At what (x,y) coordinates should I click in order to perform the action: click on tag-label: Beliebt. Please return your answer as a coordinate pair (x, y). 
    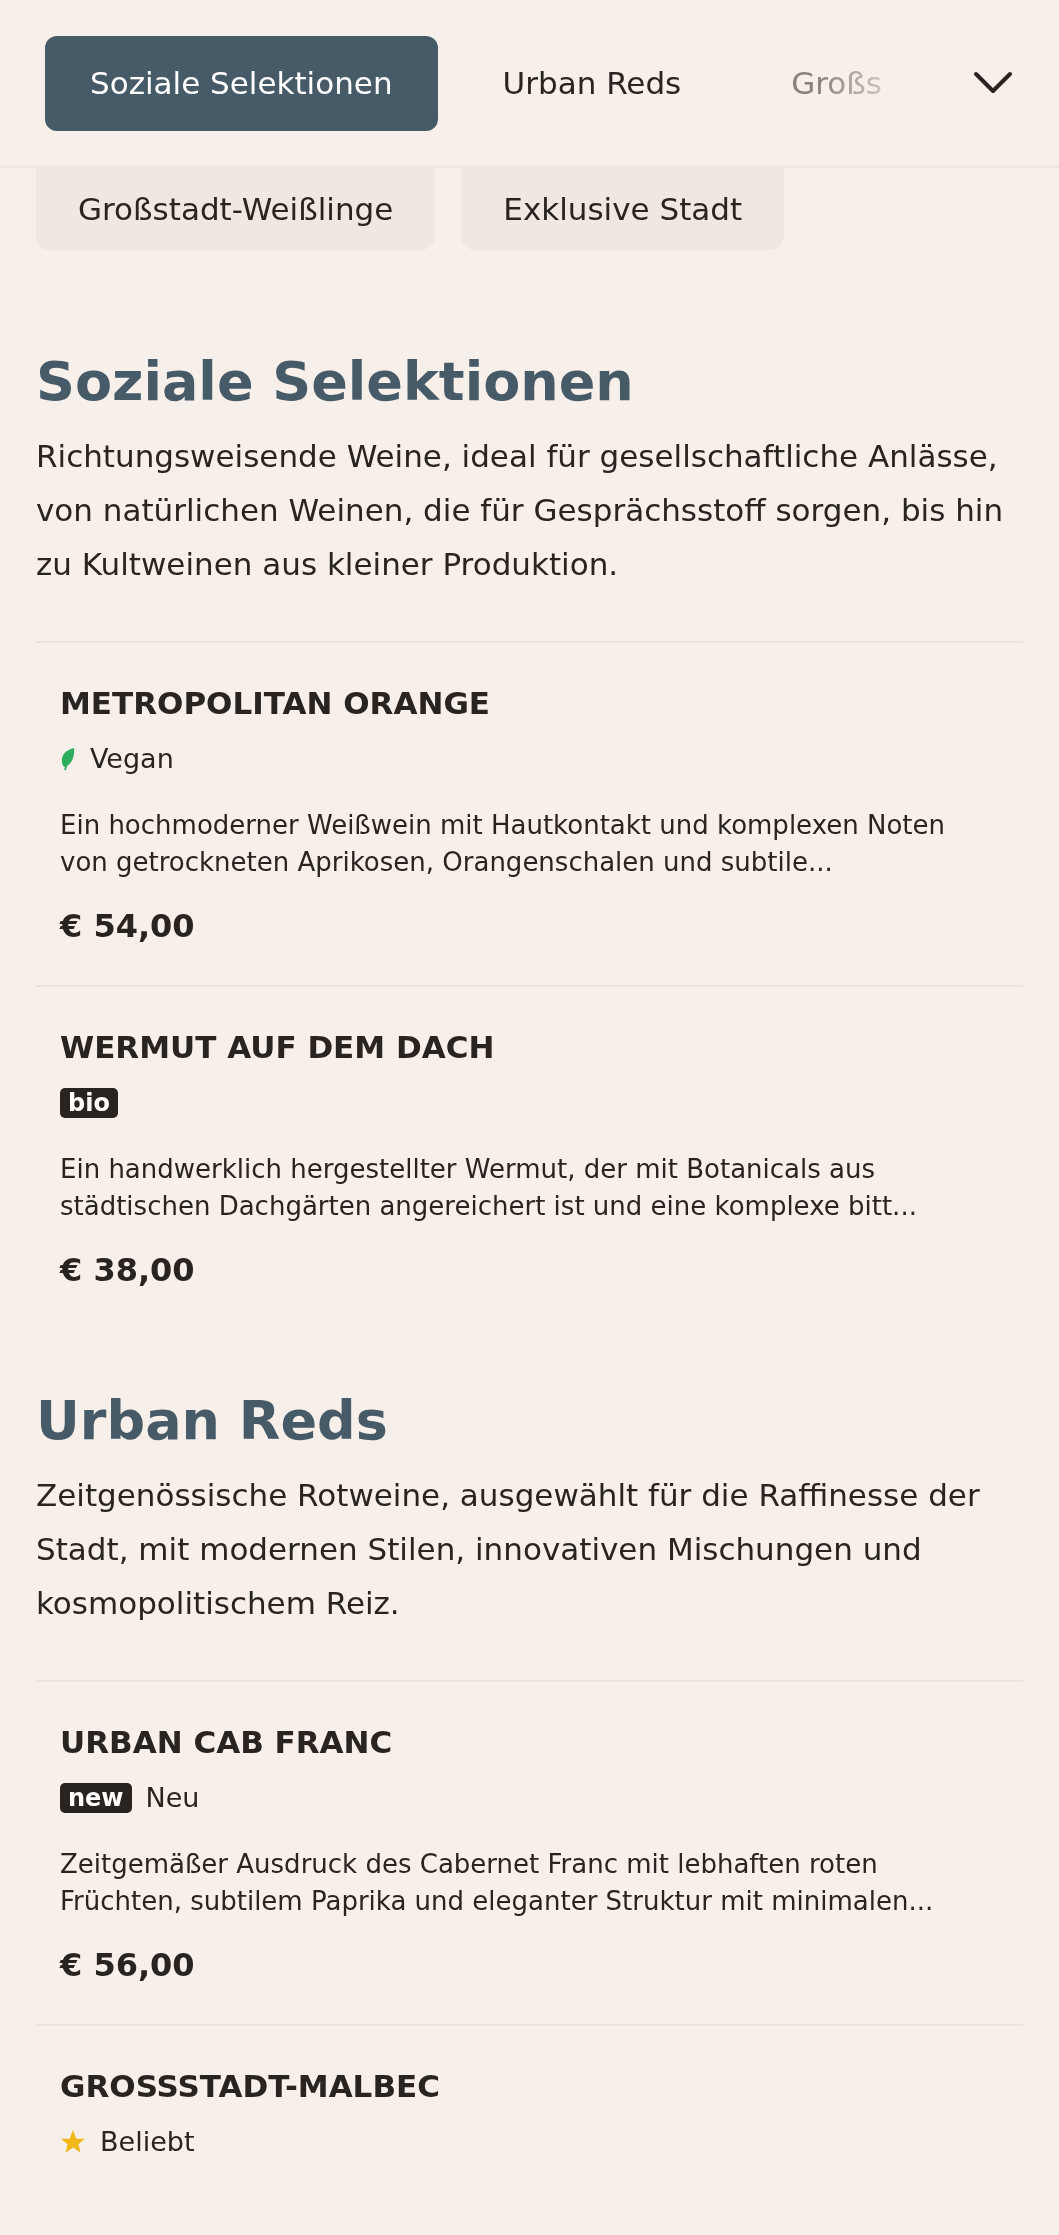
    Looking at the image, I should click on (147, 2142).